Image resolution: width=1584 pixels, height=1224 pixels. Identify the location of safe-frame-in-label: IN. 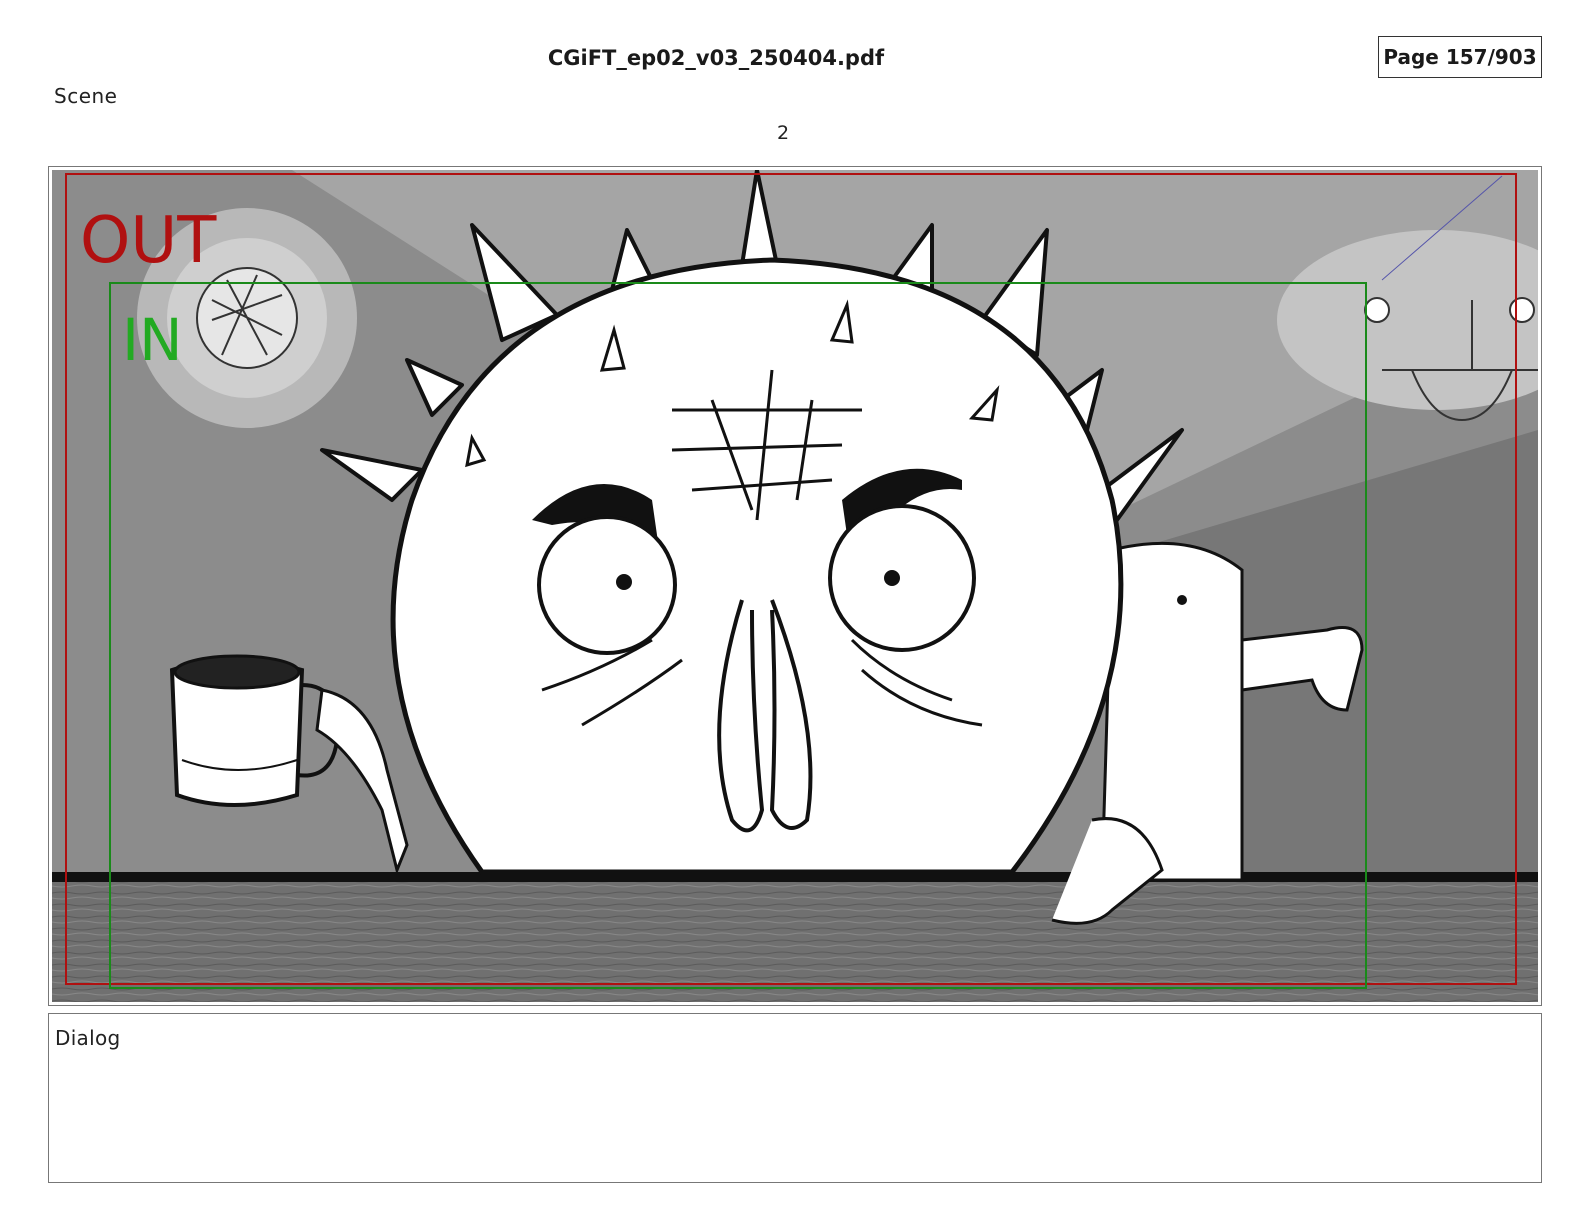
(152, 340).